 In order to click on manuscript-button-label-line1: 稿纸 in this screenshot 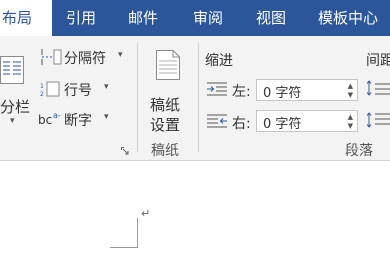, I will do `click(165, 105)`.